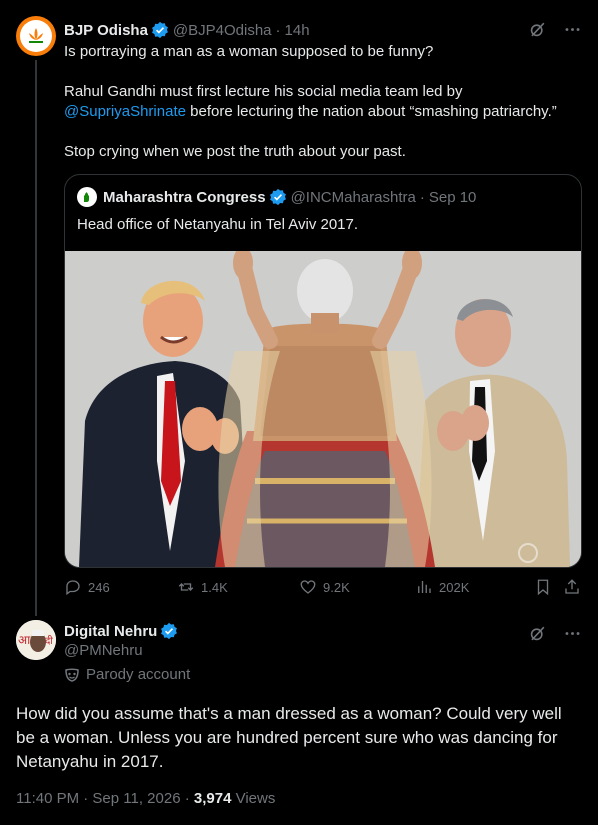  What do you see at coordinates (110, 631) in the screenshot?
I see `reply-author-name: Digital Nehru` at bounding box center [110, 631].